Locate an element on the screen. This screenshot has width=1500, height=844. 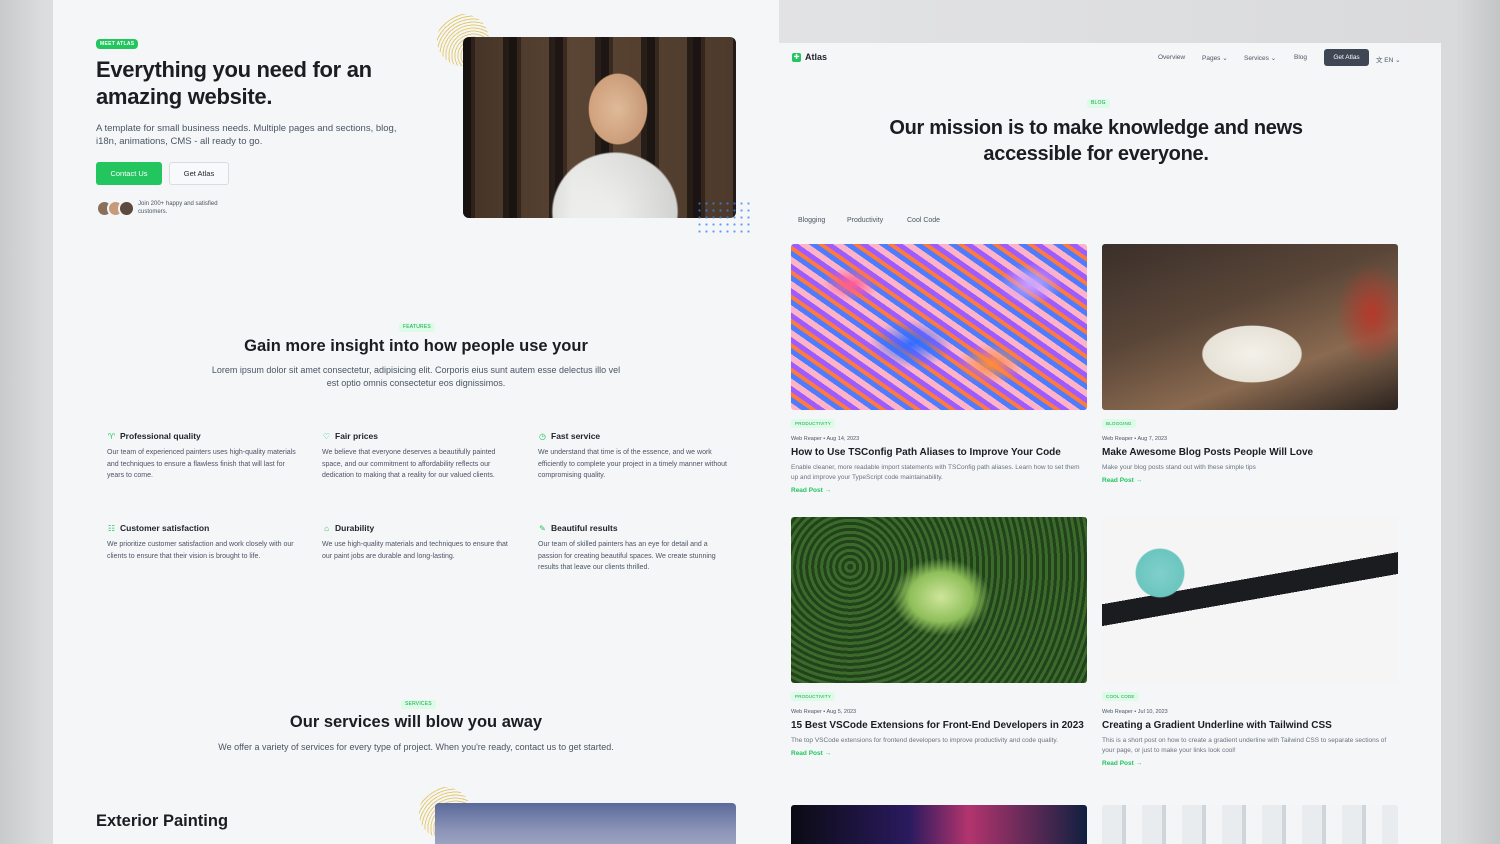
post-category: BLOGGING is located at coordinates (1119, 423).